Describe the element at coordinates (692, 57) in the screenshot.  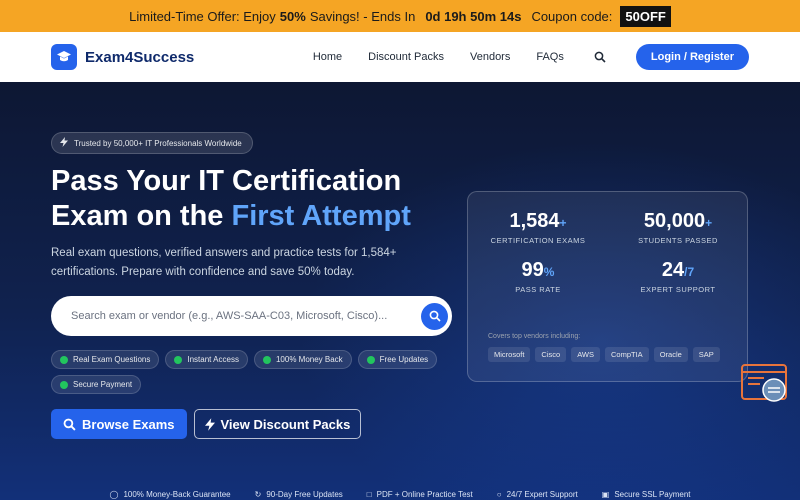
I see `login-register-button: Login / Register` at that location.